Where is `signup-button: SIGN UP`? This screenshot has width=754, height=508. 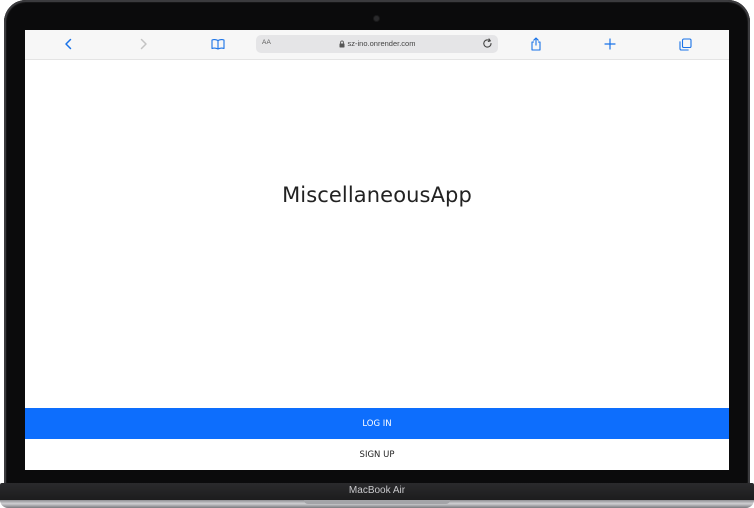
signup-button: SIGN UP is located at coordinates (377, 454).